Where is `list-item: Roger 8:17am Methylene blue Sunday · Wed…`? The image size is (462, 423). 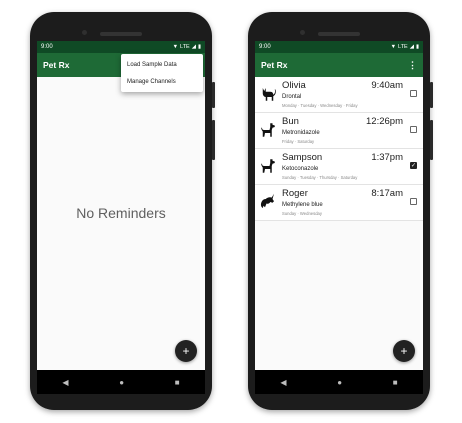
list-item: Roger 8:17am Methylene blue Sunday · Wed… is located at coordinates (339, 203).